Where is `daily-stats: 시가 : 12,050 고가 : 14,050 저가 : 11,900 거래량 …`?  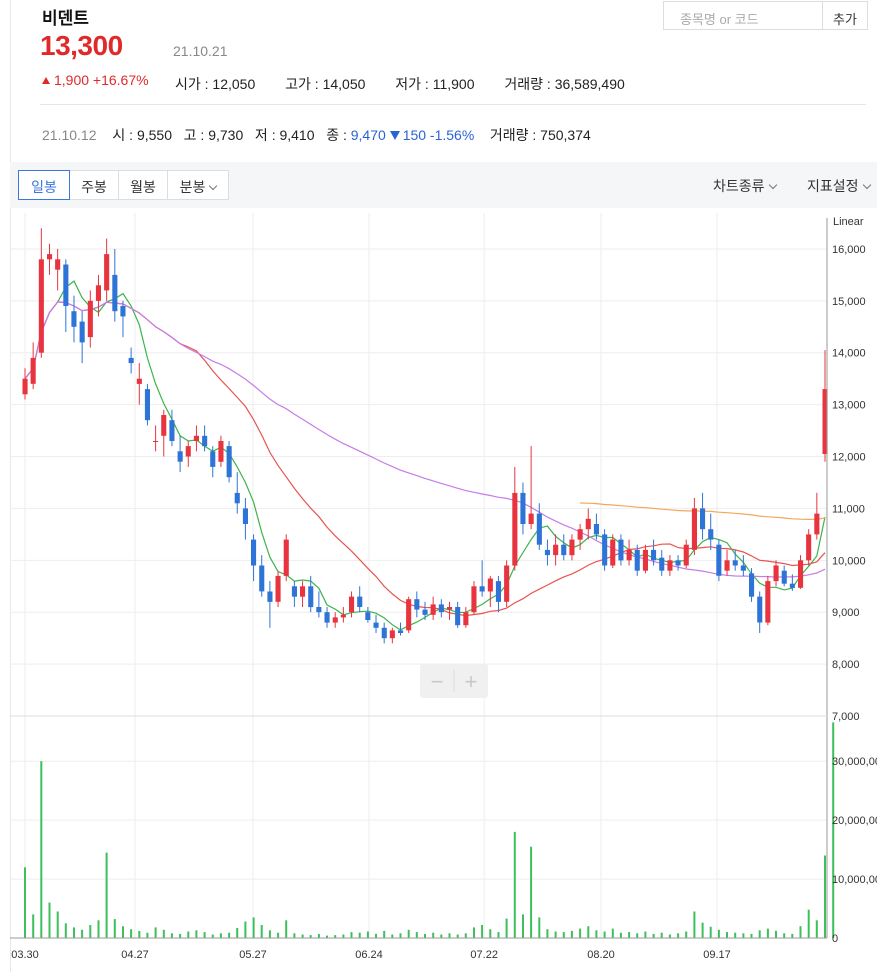 daily-stats: 시가 : 12,050 고가 : 14,050 저가 : 11,900 거래량 … is located at coordinates (413, 84).